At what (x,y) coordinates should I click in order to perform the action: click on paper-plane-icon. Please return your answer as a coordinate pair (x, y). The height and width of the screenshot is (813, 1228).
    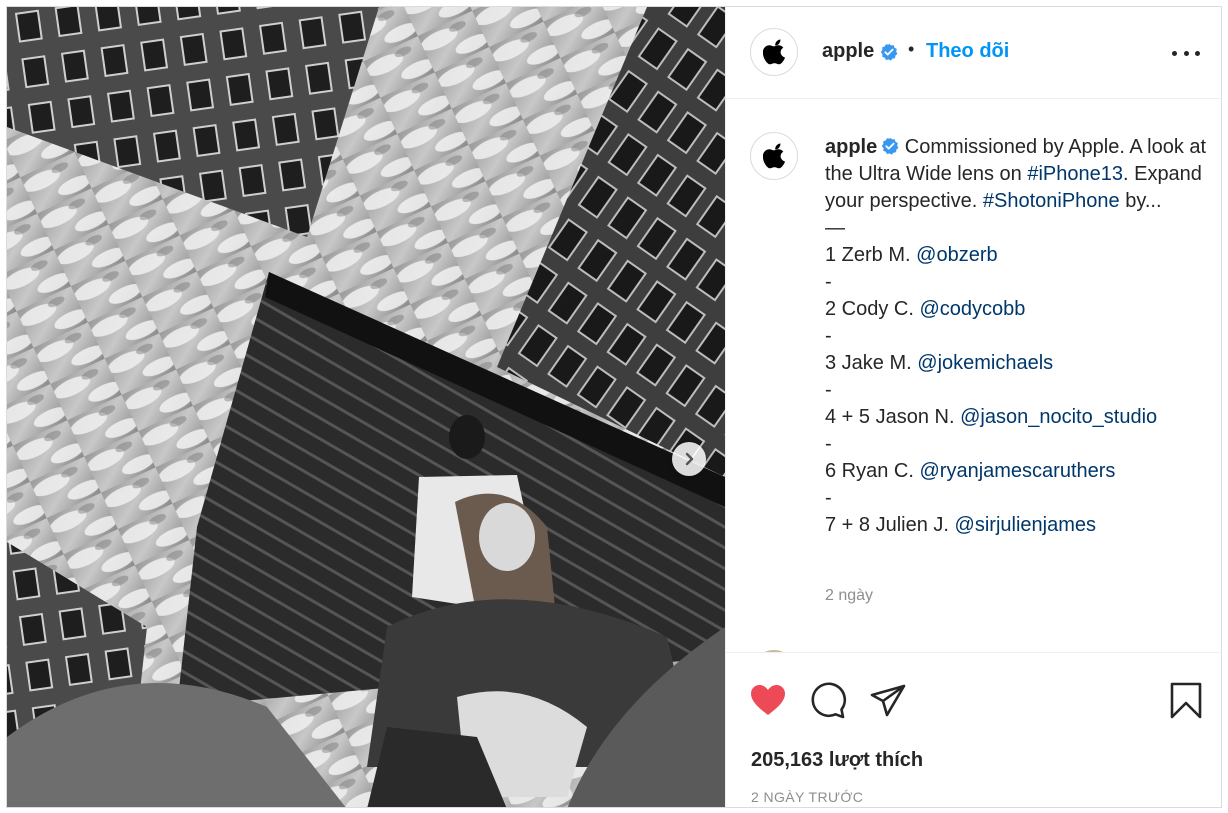
    Looking at the image, I should click on (888, 700).